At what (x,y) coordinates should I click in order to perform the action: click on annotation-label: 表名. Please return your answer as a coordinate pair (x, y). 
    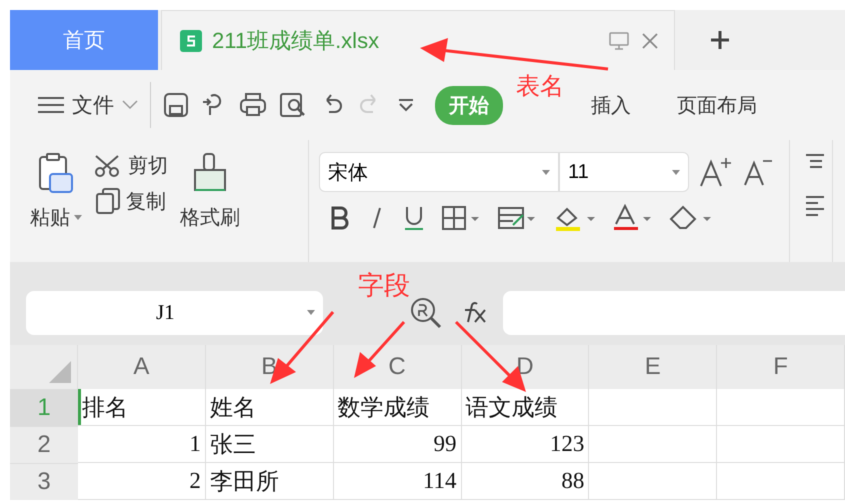
    Looking at the image, I should click on (540, 87).